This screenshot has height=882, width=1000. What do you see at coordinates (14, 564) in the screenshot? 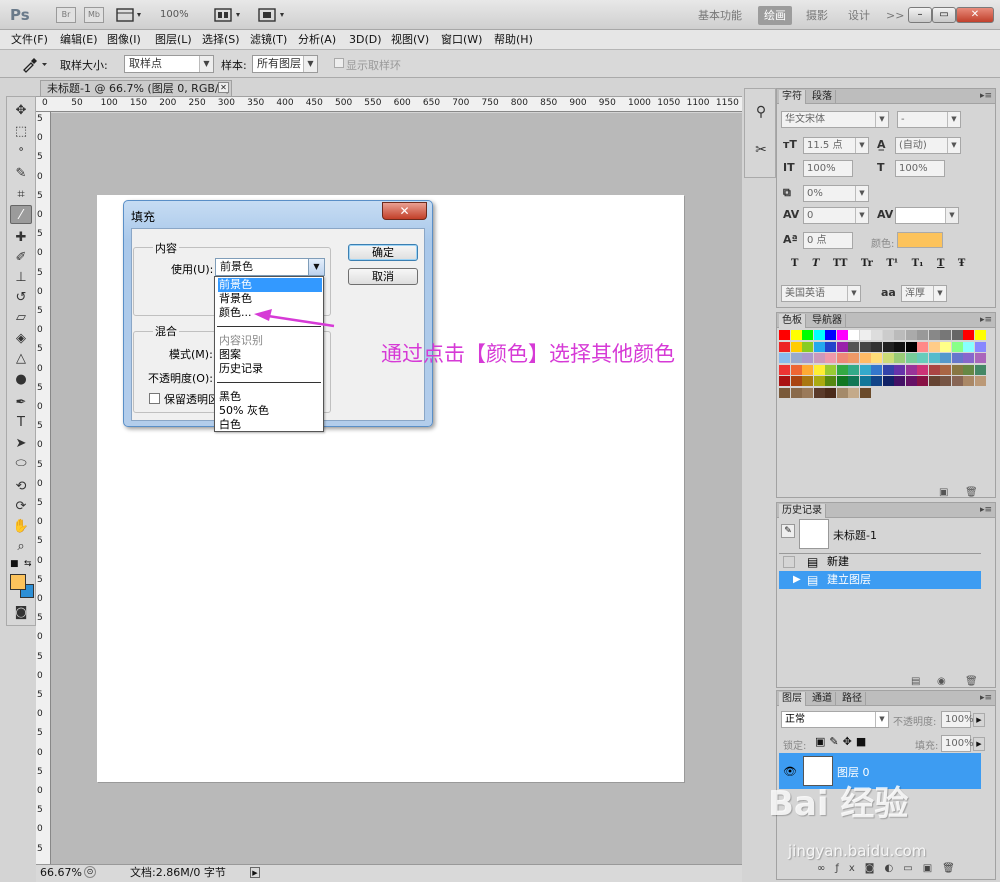
I see `default-colors-icon: ■` at bounding box center [14, 564].